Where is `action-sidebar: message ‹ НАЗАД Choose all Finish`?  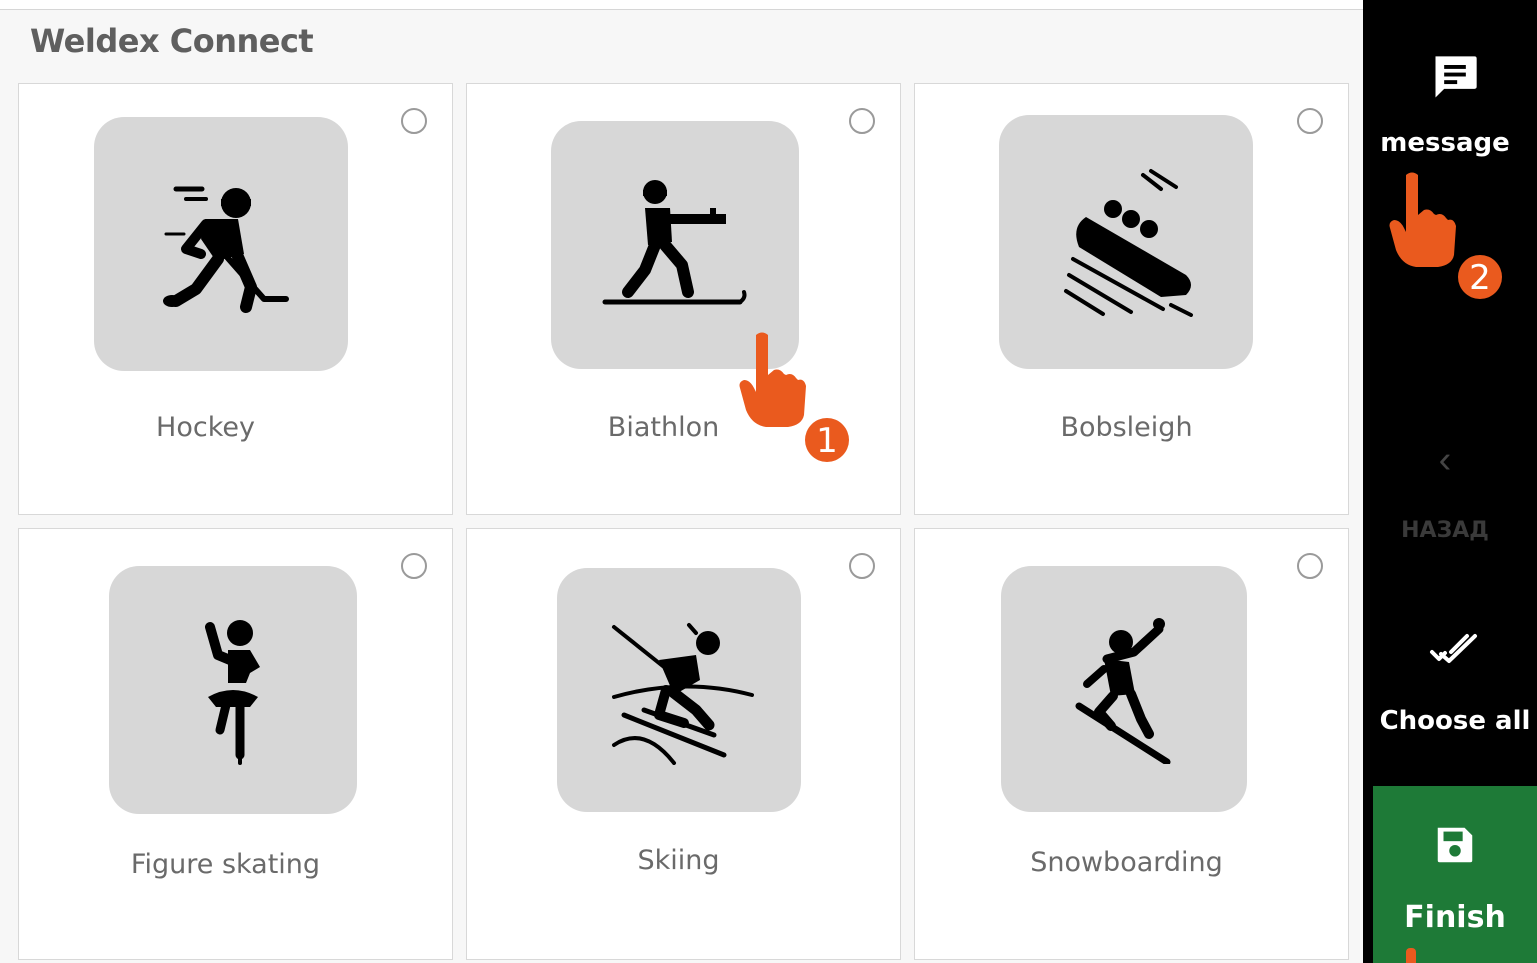
action-sidebar: message ‹ НАЗАД Choose all Finish is located at coordinates (1450, 481).